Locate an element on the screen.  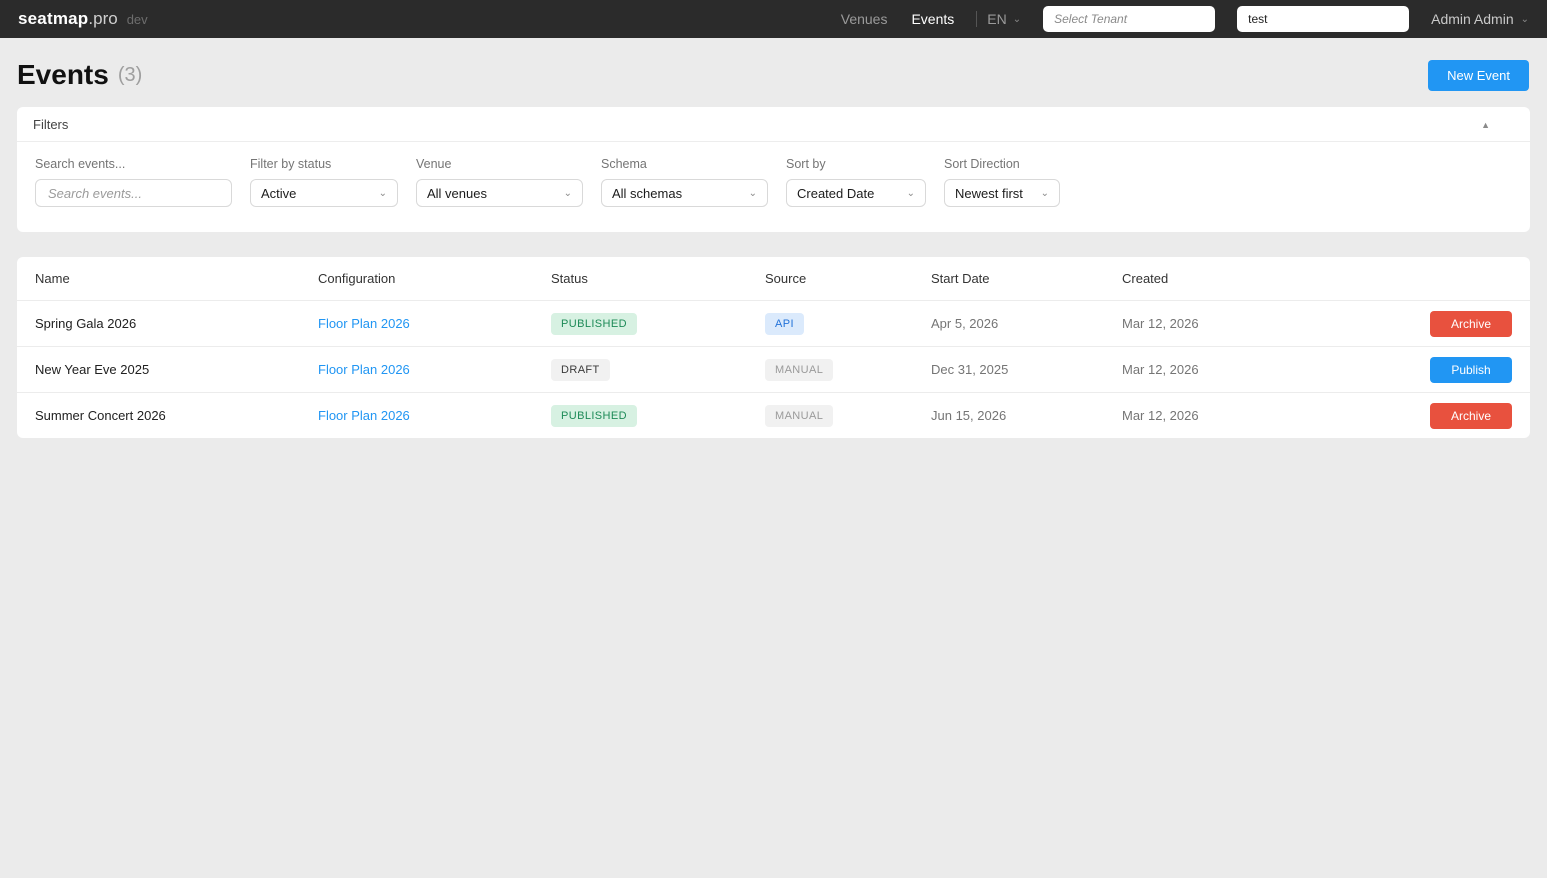
nav-link-venues: Venues is located at coordinates (864, 19).